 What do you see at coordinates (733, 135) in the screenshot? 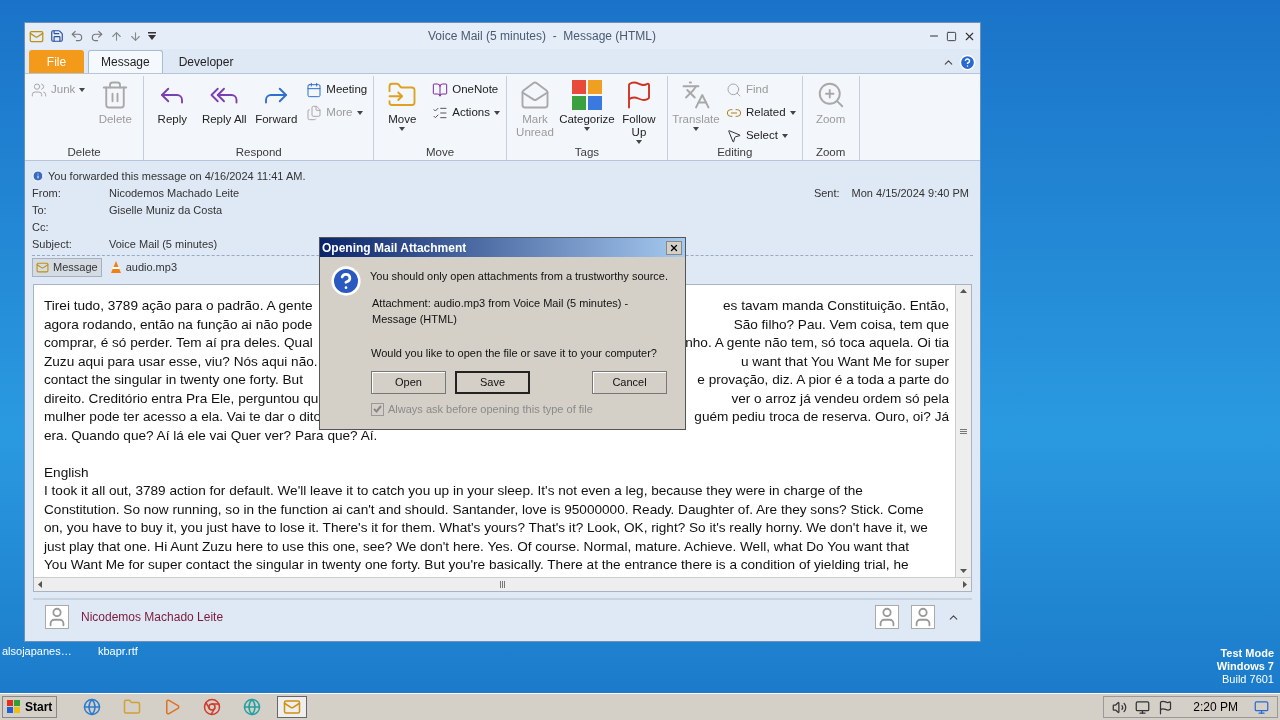
I see `pointer-icon` at bounding box center [733, 135].